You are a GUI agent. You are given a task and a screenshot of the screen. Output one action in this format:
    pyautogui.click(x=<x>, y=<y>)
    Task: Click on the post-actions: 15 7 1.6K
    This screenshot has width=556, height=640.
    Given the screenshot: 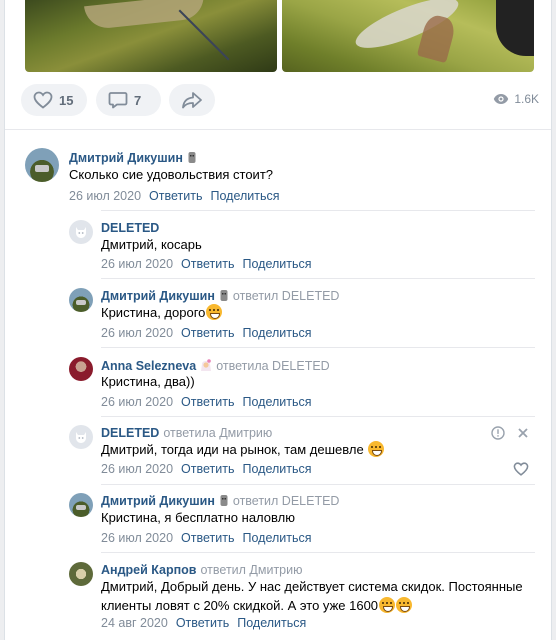 What is the action you would take?
    pyautogui.click(x=281, y=100)
    